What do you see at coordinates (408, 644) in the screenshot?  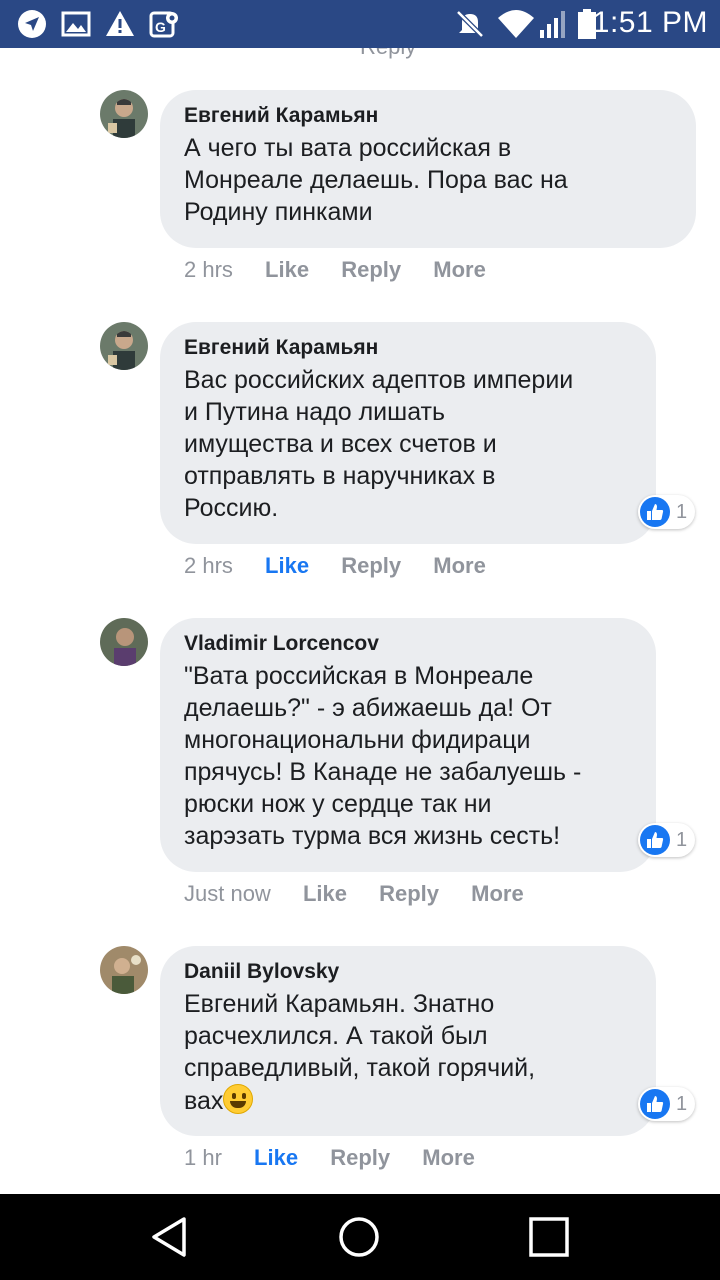 I see `comment-author: Vladimir Lorcencov` at bounding box center [408, 644].